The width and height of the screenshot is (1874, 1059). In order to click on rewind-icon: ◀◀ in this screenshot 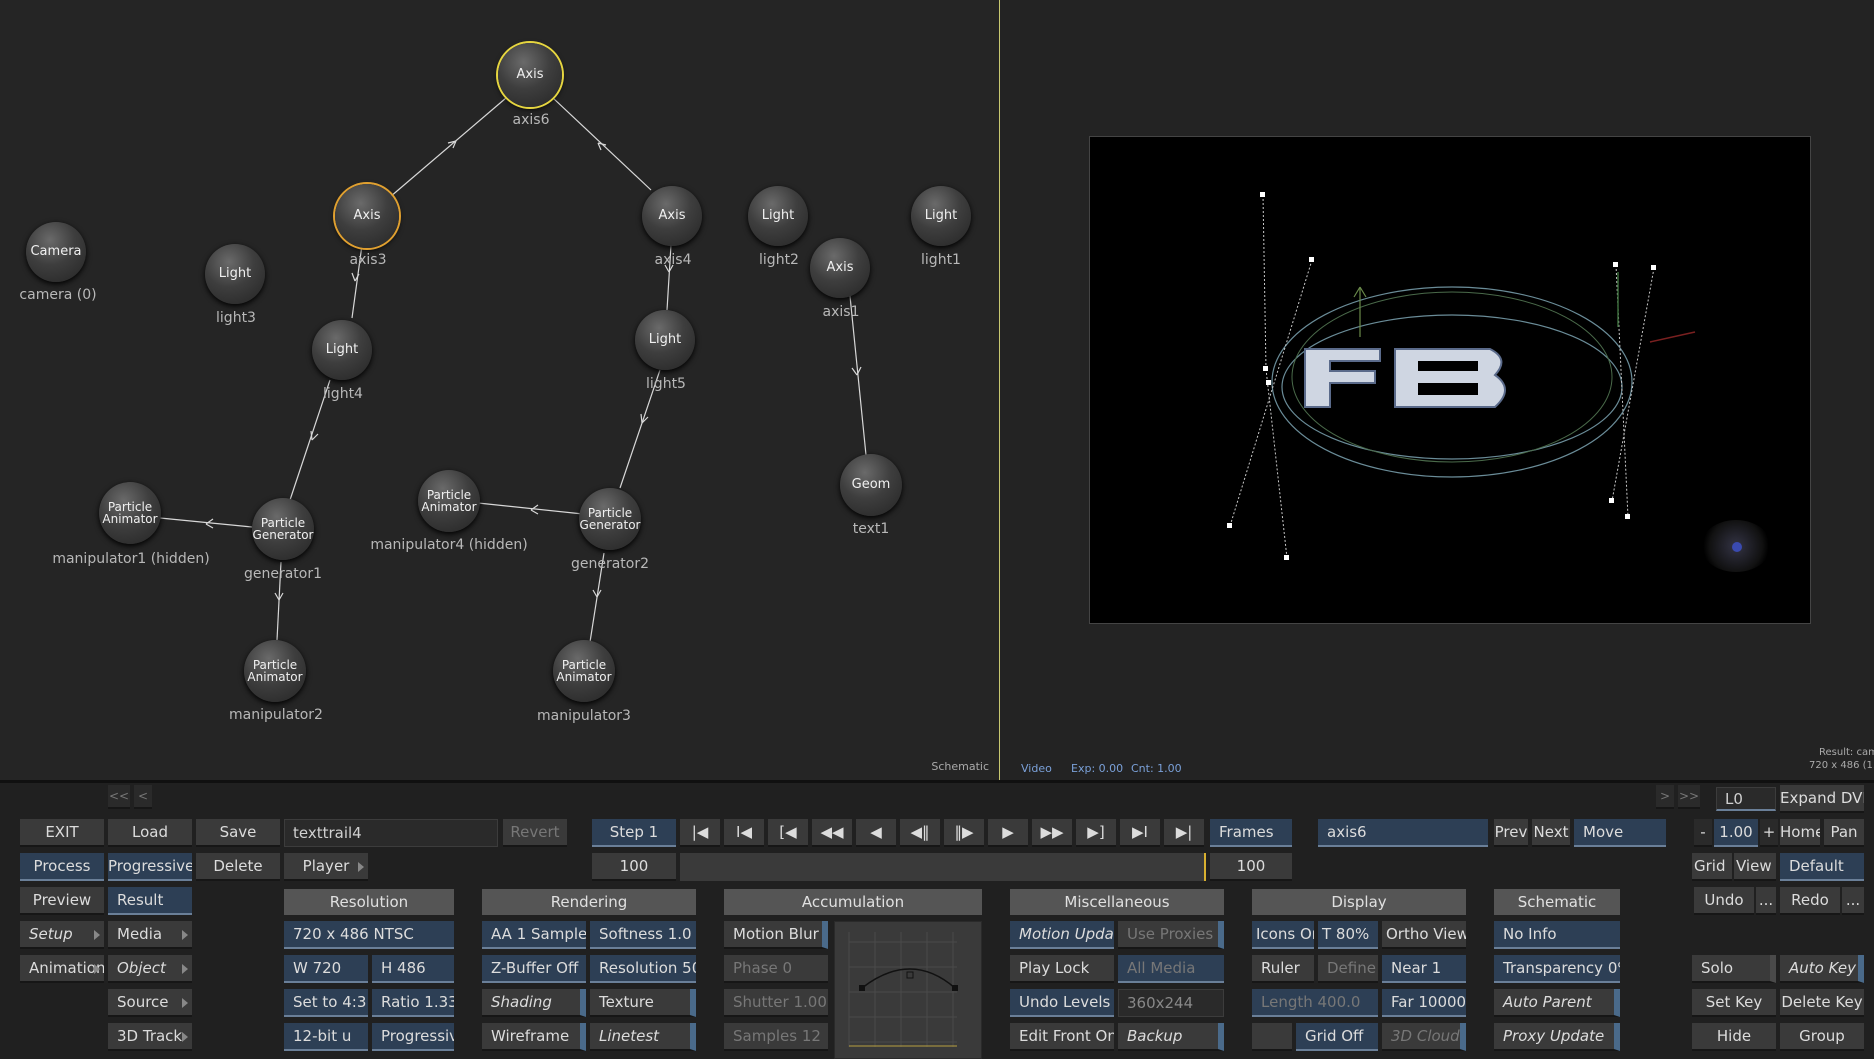, I will do `click(832, 833)`.